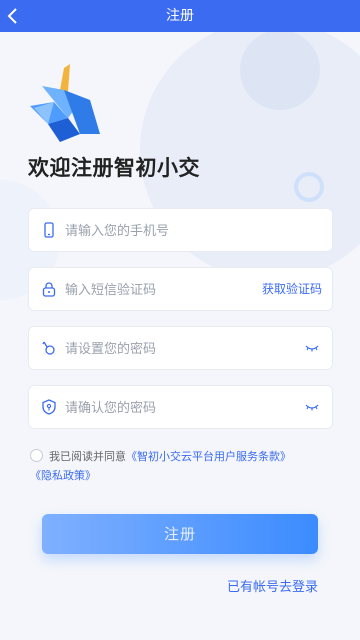  What do you see at coordinates (49, 407) in the screenshot?
I see `shield-key-icon` at bounding box center [49, 407].